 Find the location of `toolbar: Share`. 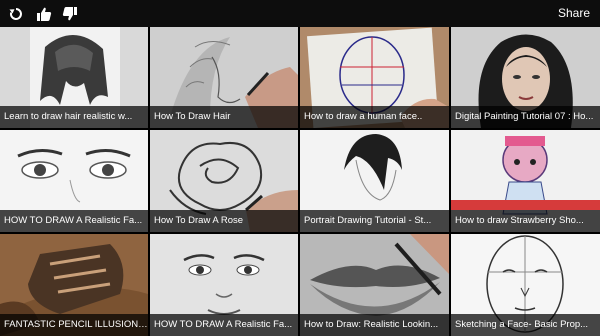

toolbar: Share is located at coordinates (300, 13).